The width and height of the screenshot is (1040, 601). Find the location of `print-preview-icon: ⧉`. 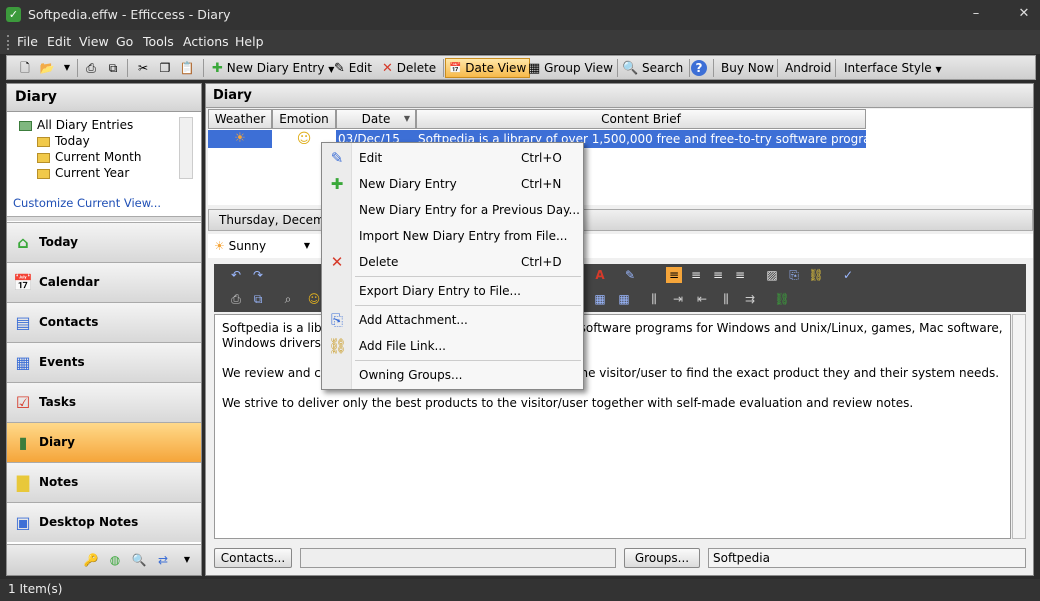

print-preview-icon: ⧉ is located at coordinates (113, 68).